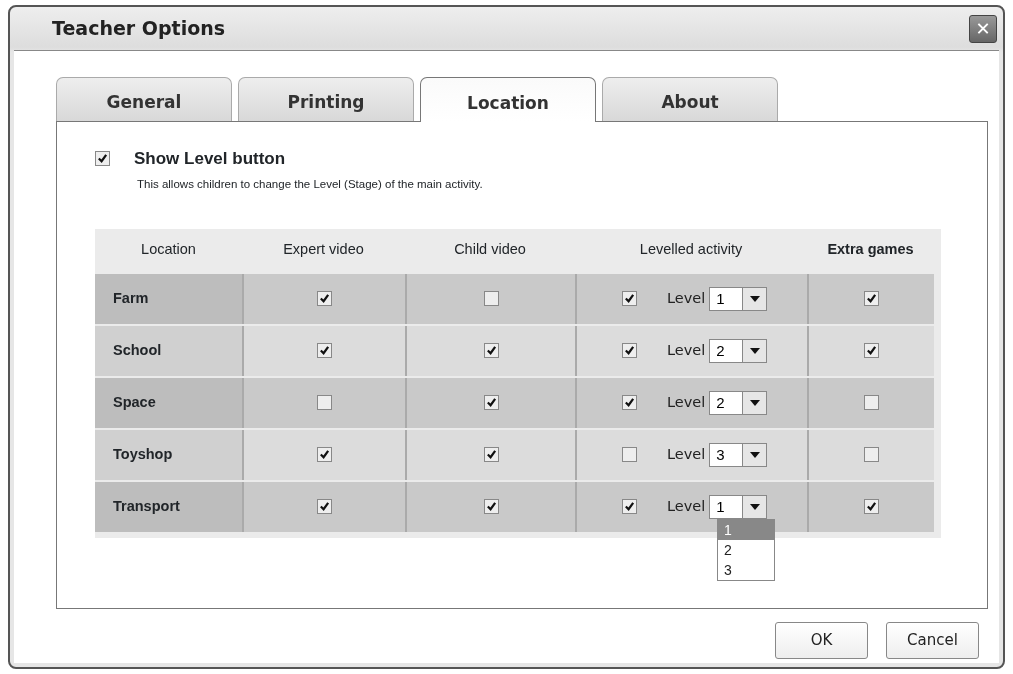 The height and width of the screenshot is (674, 1013). Describe the element at coordinates (137, 350) in the screenshot. I see `location-name: School` at that location.